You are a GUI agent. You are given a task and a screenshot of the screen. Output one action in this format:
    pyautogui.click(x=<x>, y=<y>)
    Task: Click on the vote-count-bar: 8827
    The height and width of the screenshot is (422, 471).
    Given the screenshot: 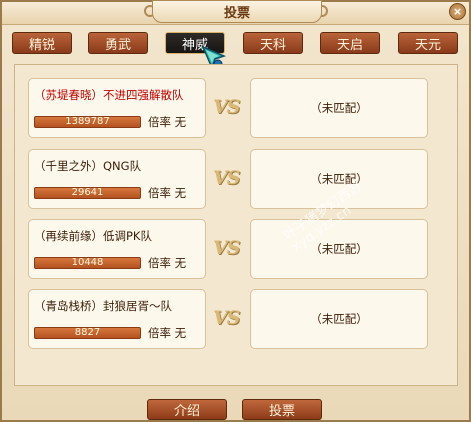 What is the action you would take?
    pyautogui.click(x=87, y=333)
    